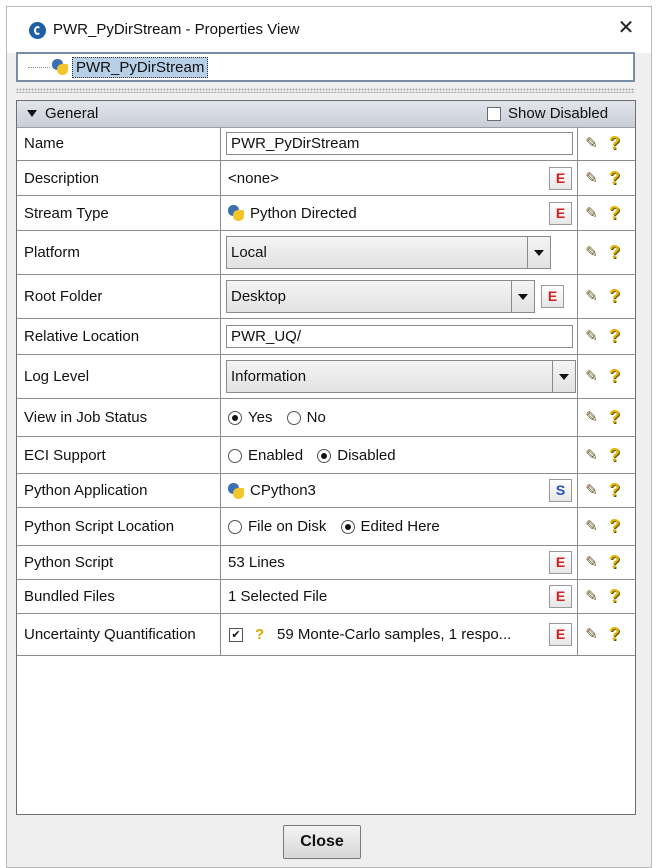 This screenshot has width=659, height=868. What do you see at coordinates (119, 296) in the screenshot?
I see `property-label: Root Folder` at bounding box center [119, 296].